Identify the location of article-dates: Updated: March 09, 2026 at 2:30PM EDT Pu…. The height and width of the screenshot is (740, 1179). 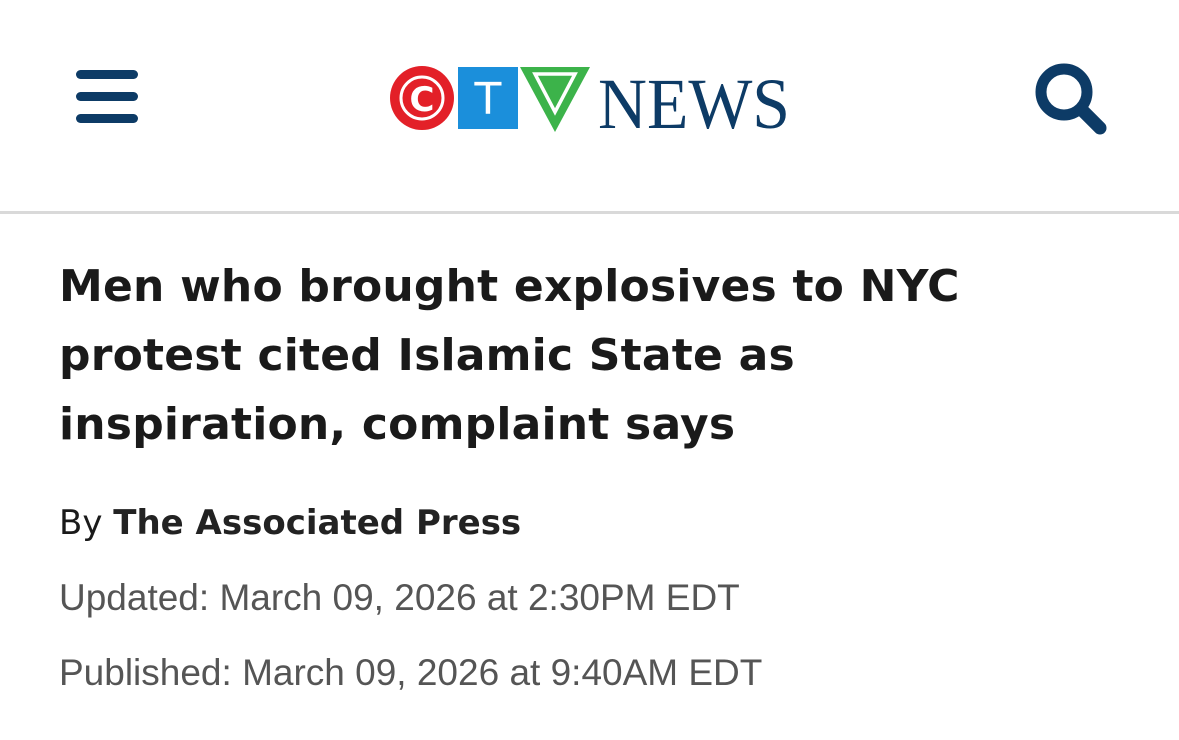
(599, 635).